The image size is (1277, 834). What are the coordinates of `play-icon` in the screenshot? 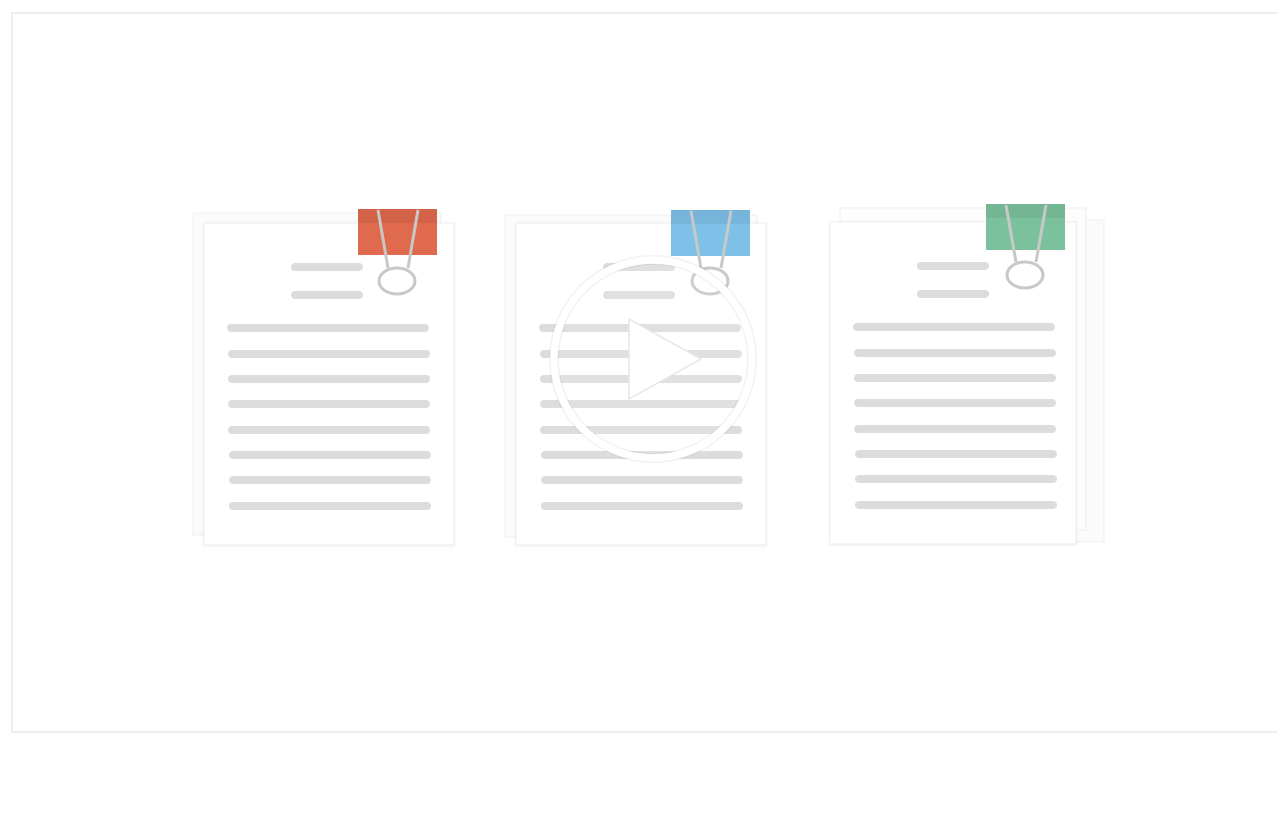 It's located at (653, 359).